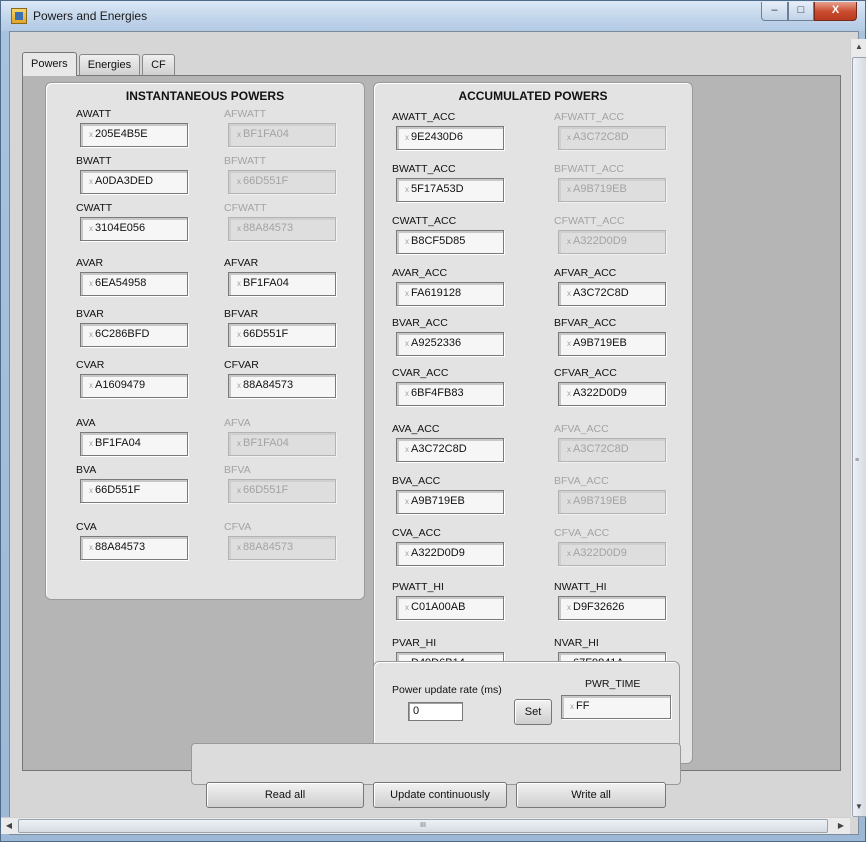 The width and height of the screenshot is (866, 842). I want to click on maximize-button: □, so click(801, 11).